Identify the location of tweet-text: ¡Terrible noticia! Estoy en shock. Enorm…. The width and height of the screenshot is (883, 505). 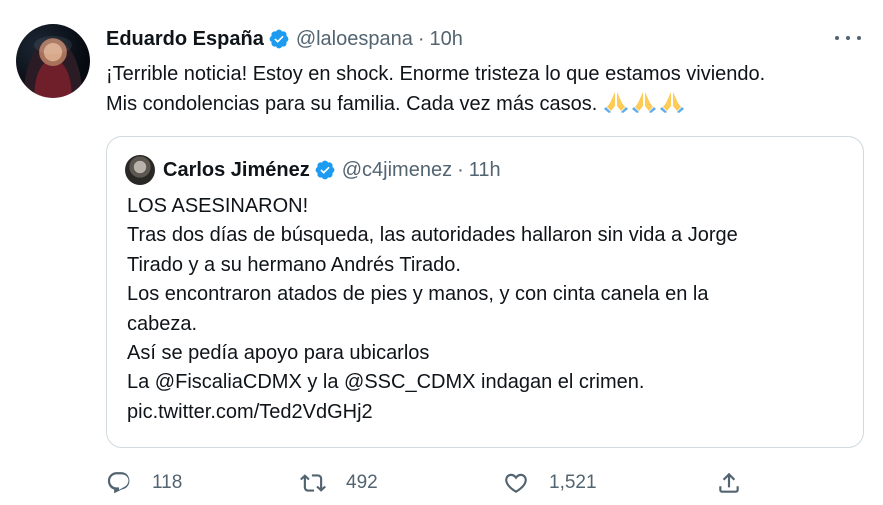
(486, 91).